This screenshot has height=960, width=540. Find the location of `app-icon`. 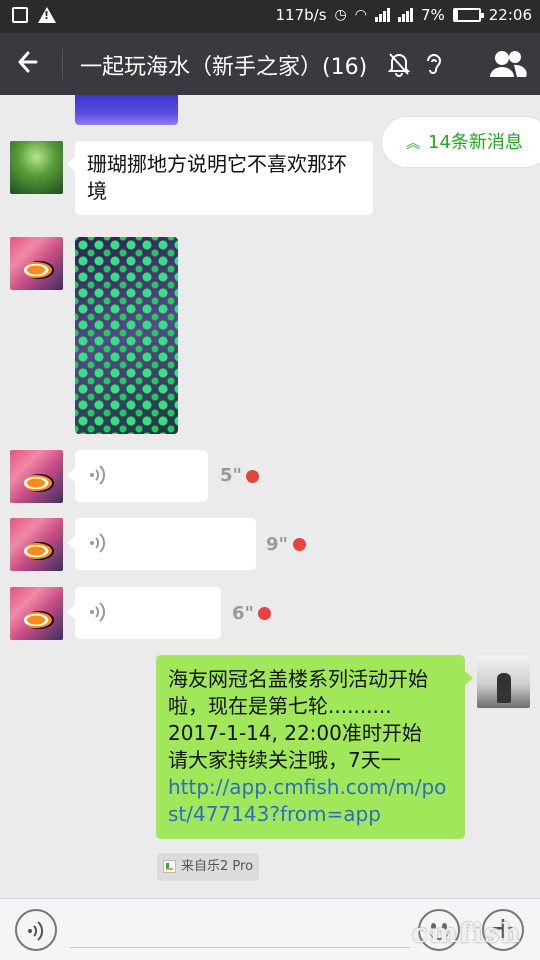

app-icon is located at coordinates (169, 866).